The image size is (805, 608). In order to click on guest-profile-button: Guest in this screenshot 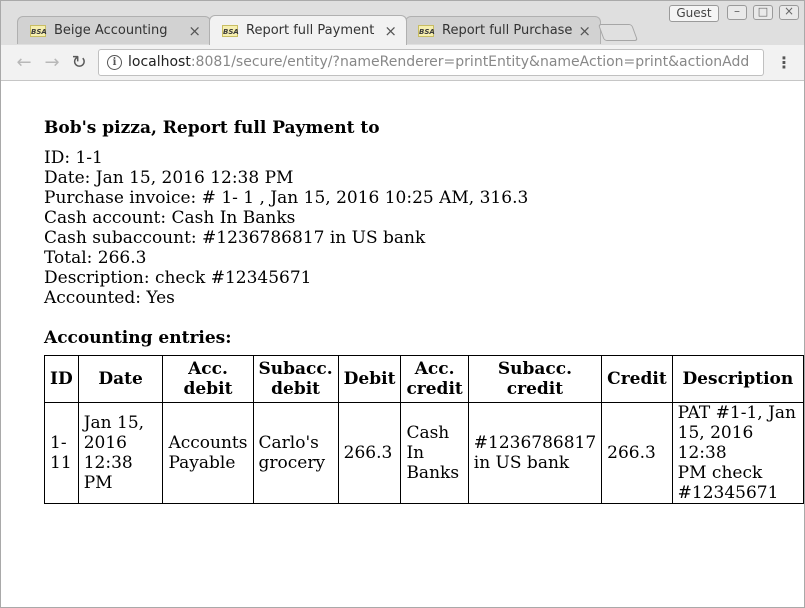, I will do `click(694, 13)`.